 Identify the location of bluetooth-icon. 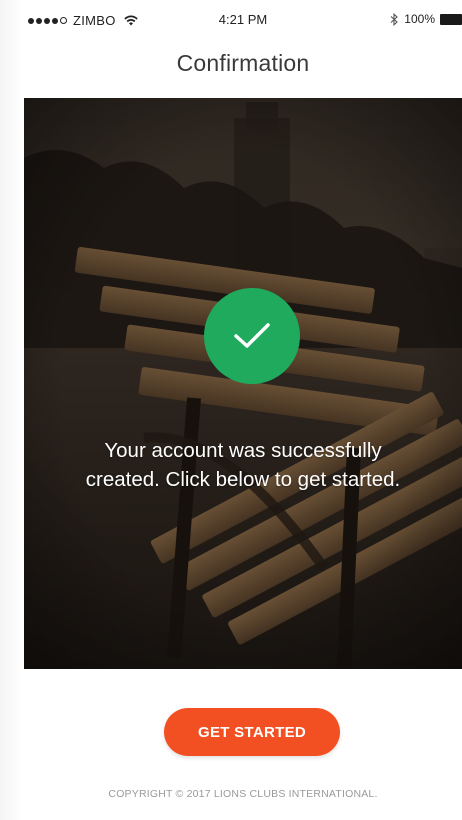
(394, 19).